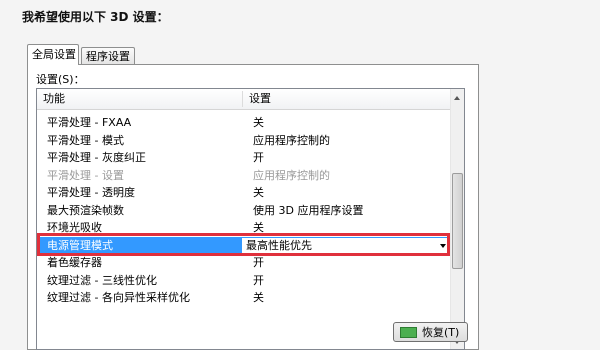 The width and height of the screenshot is (600, 350). What do you see at coordinates (346, 245) in the screenshot?
I see `power-mode-dropdown: 最高性能优先` at bounding box center [346, 245].